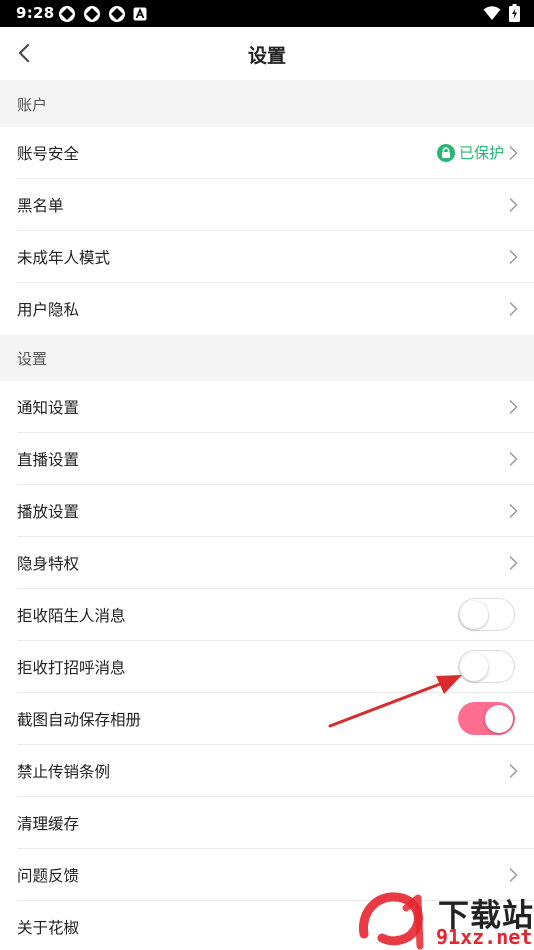 The height and width of the screenshot is (950, 534). Describe the element at coordinates (267, 771) in the screenshot. I see `settings-row-anti-mlm: 禁止传销条例` at that location.